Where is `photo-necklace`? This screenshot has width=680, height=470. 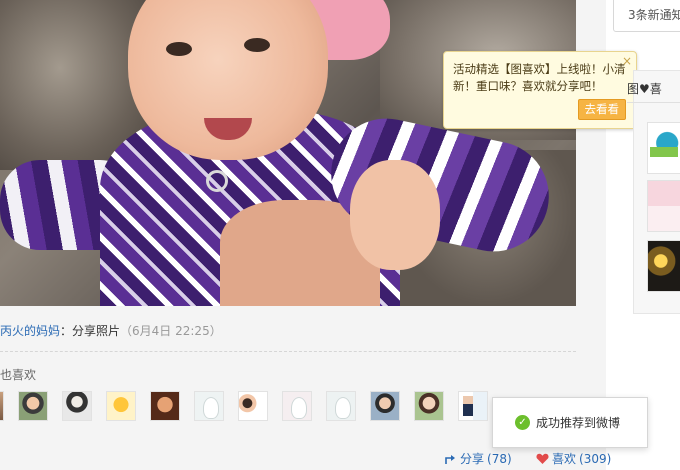
photo-necklace is located at coordinates (217, 181).